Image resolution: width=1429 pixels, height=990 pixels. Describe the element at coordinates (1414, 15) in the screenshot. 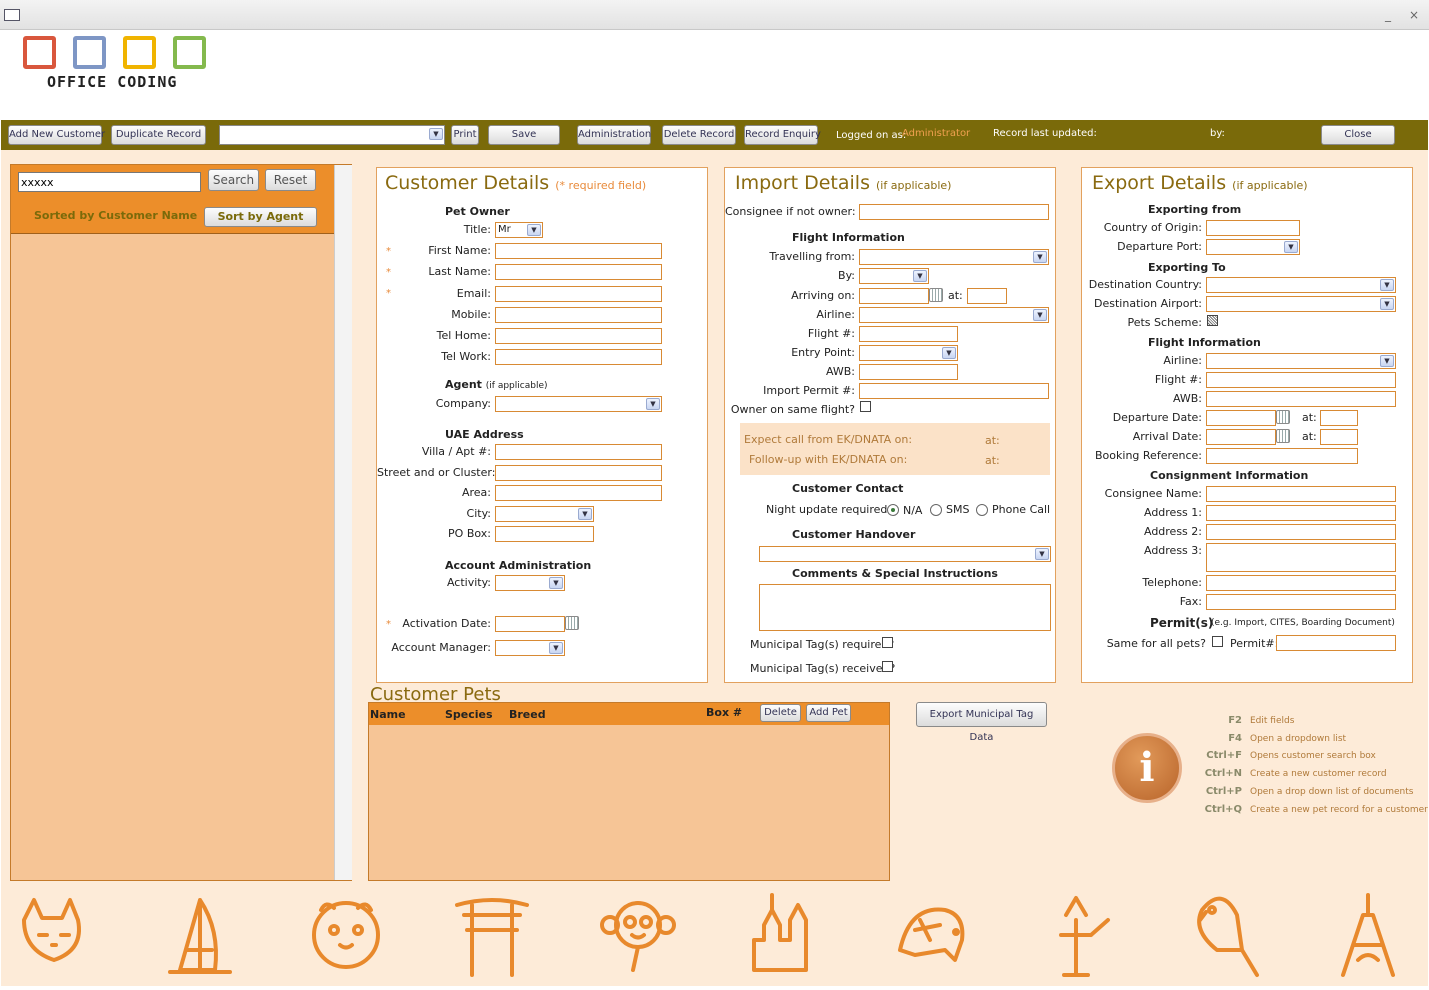

I see `close-window-button: ×` at that location.